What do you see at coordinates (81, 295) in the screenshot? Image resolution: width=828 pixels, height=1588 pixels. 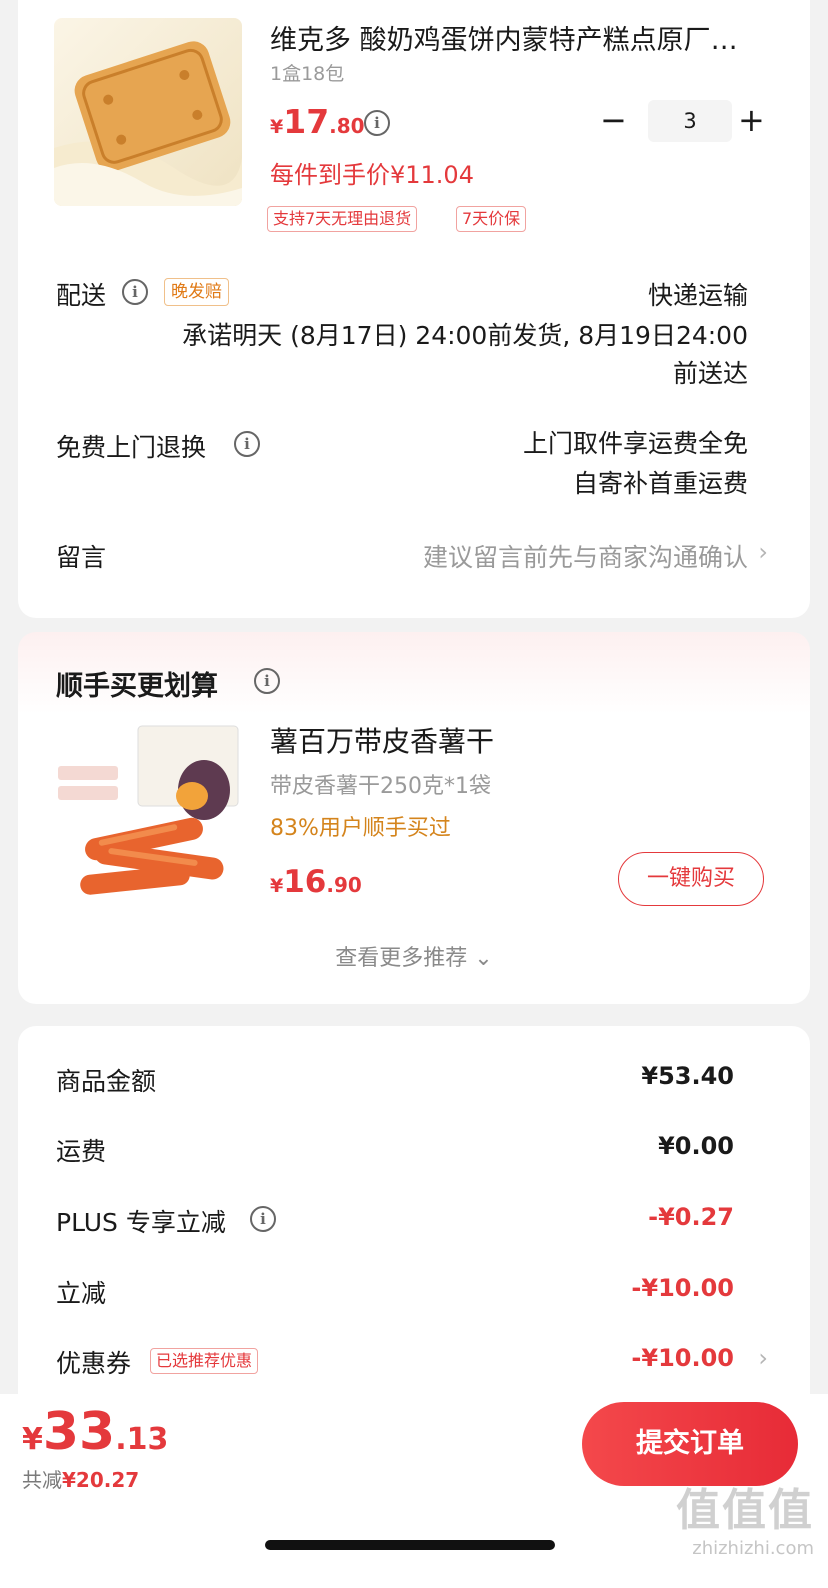 I see `delivery-label: 配送` at bounding box center [81, 295].